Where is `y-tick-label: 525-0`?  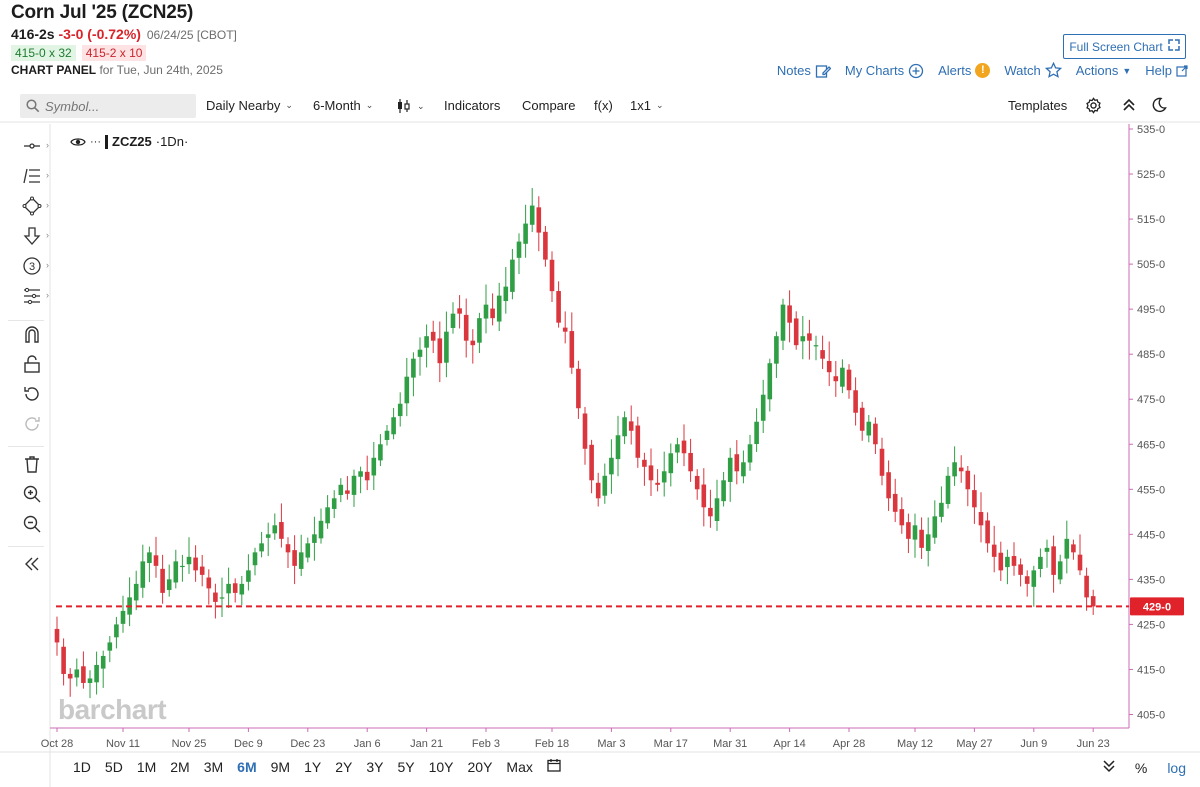
y-tick-label: 525-0 is located at coordinates (1151, 175).